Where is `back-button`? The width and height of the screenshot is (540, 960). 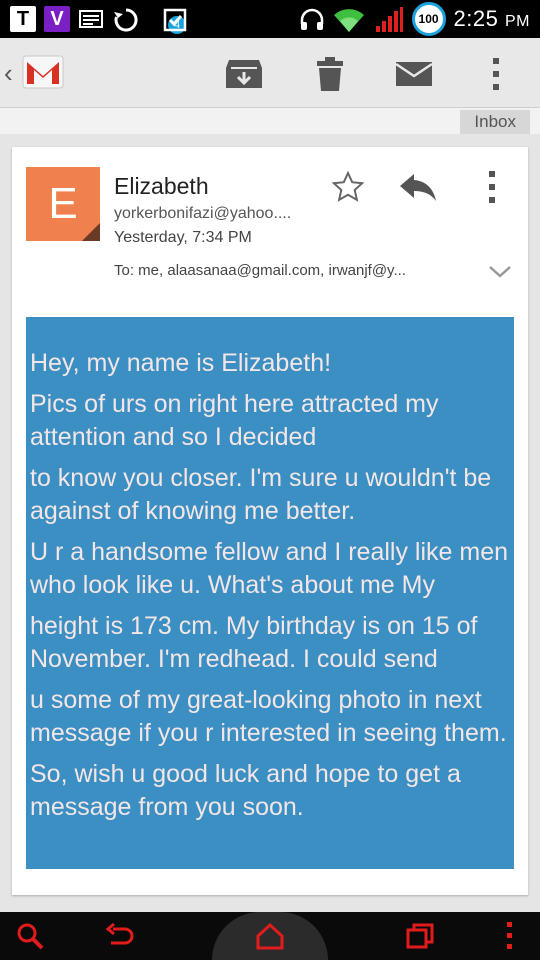 back-button is located at coordinates (120, 936).